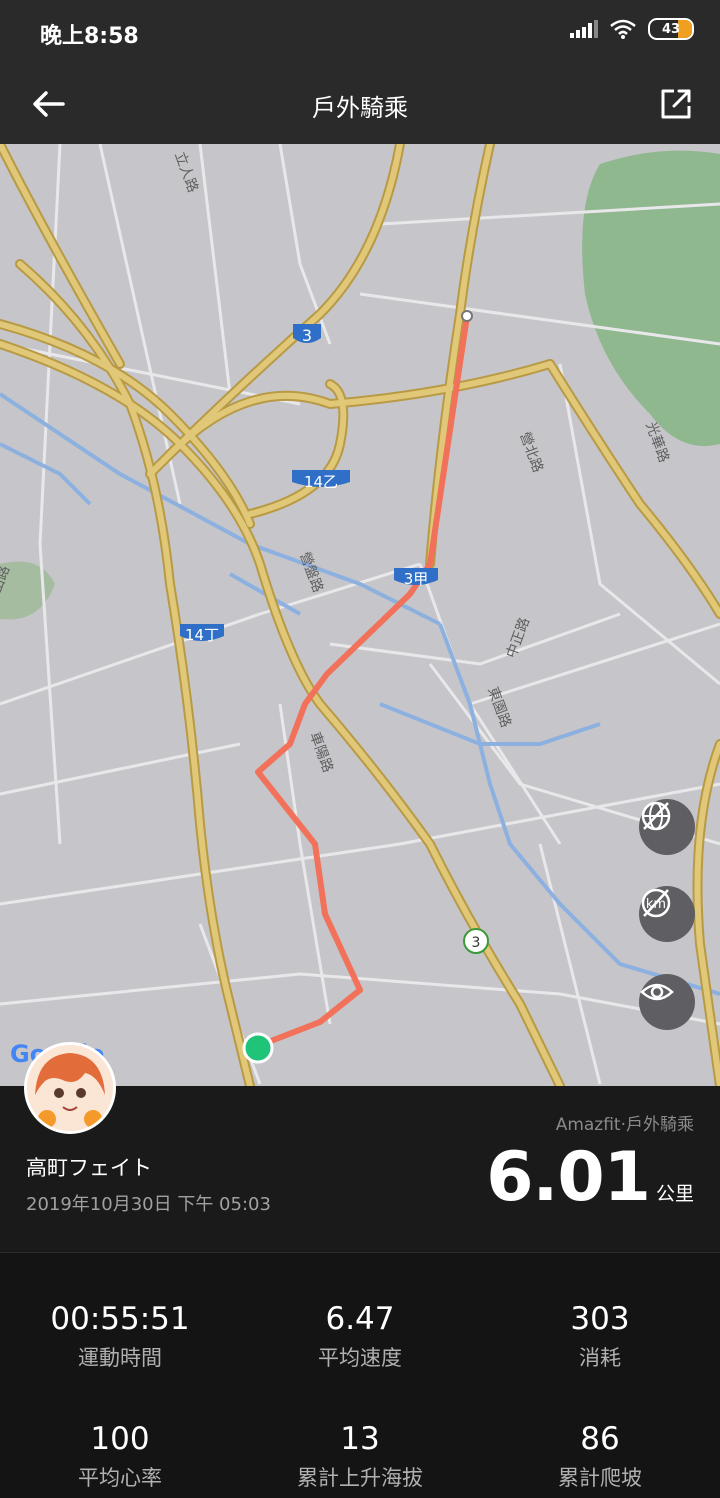 This screenshot has width=720, height=1498. What do you see at coordinates (89, 1168) in the screenshot?
I see `user-name: 高町フェイト` at bounding box center [89, 1168].